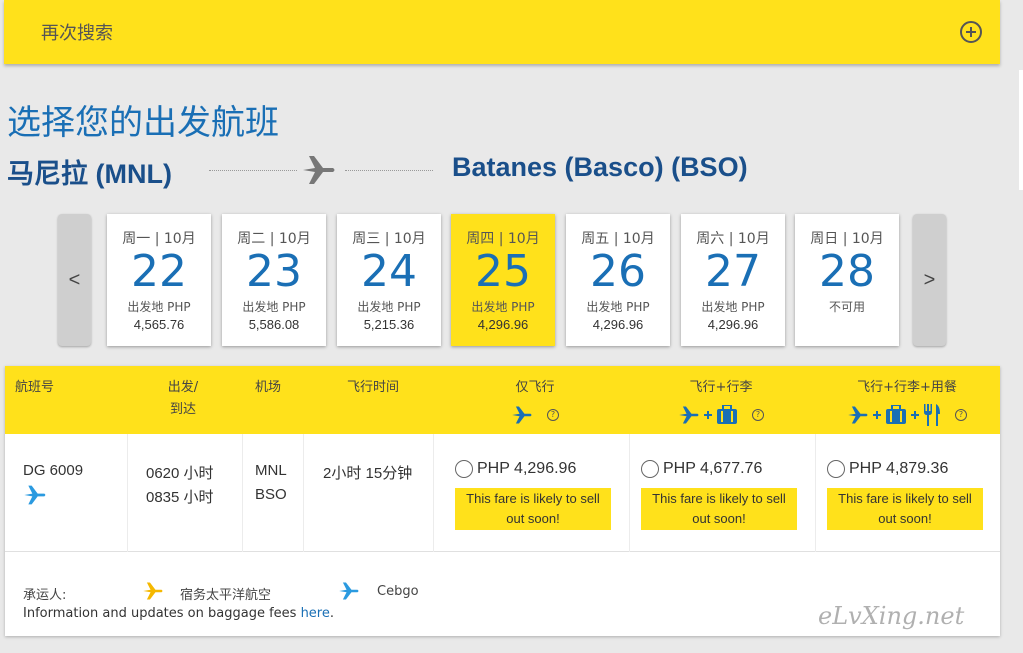 The image size is (1023, 653). What do you see at coordinates (226, 595) in the screenshot?
I see `carrier-1-name: 宿务太平洋航空` at bounding box center [226, 595].